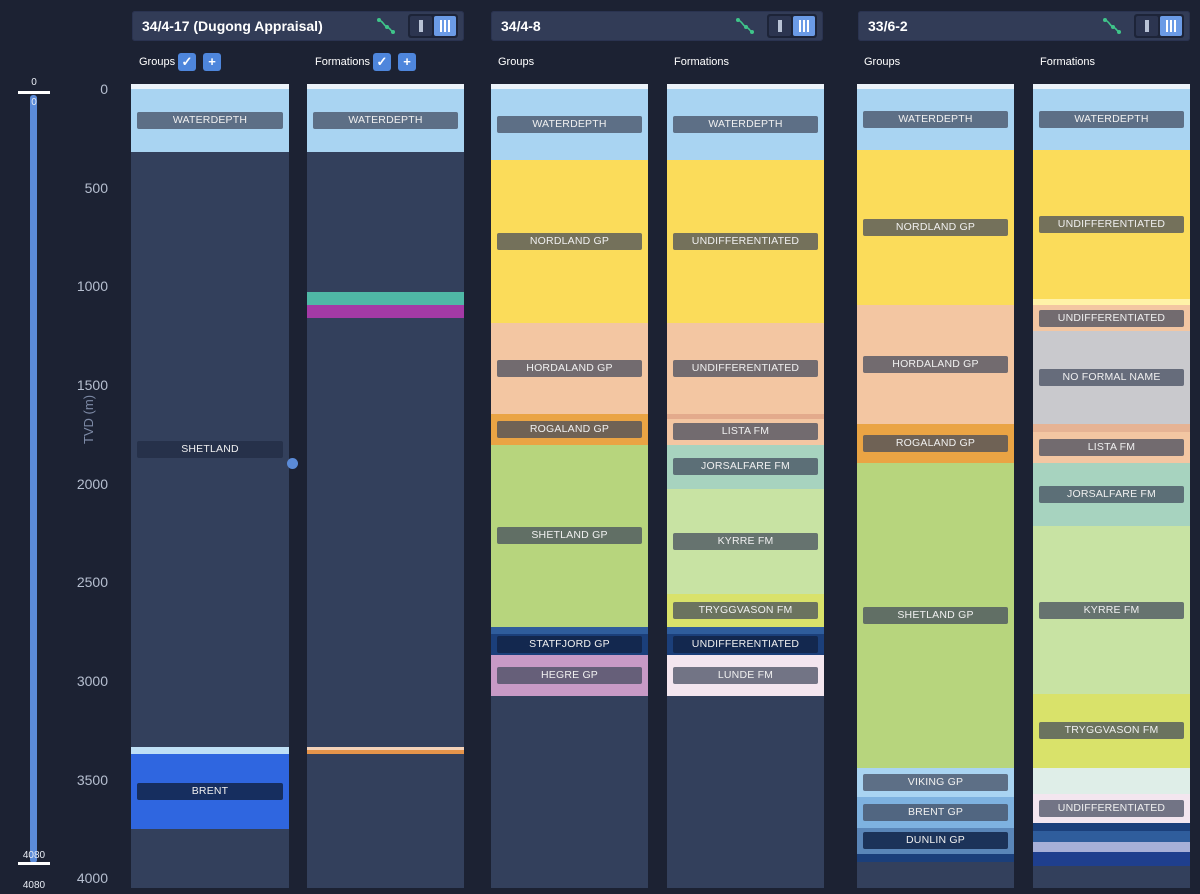 This screenshot has width=1200, height=894. What do you see at coordinates (657, 26) in the screenshot?
I see `well-header: 34/4-8` at bounding box center [657, 26].